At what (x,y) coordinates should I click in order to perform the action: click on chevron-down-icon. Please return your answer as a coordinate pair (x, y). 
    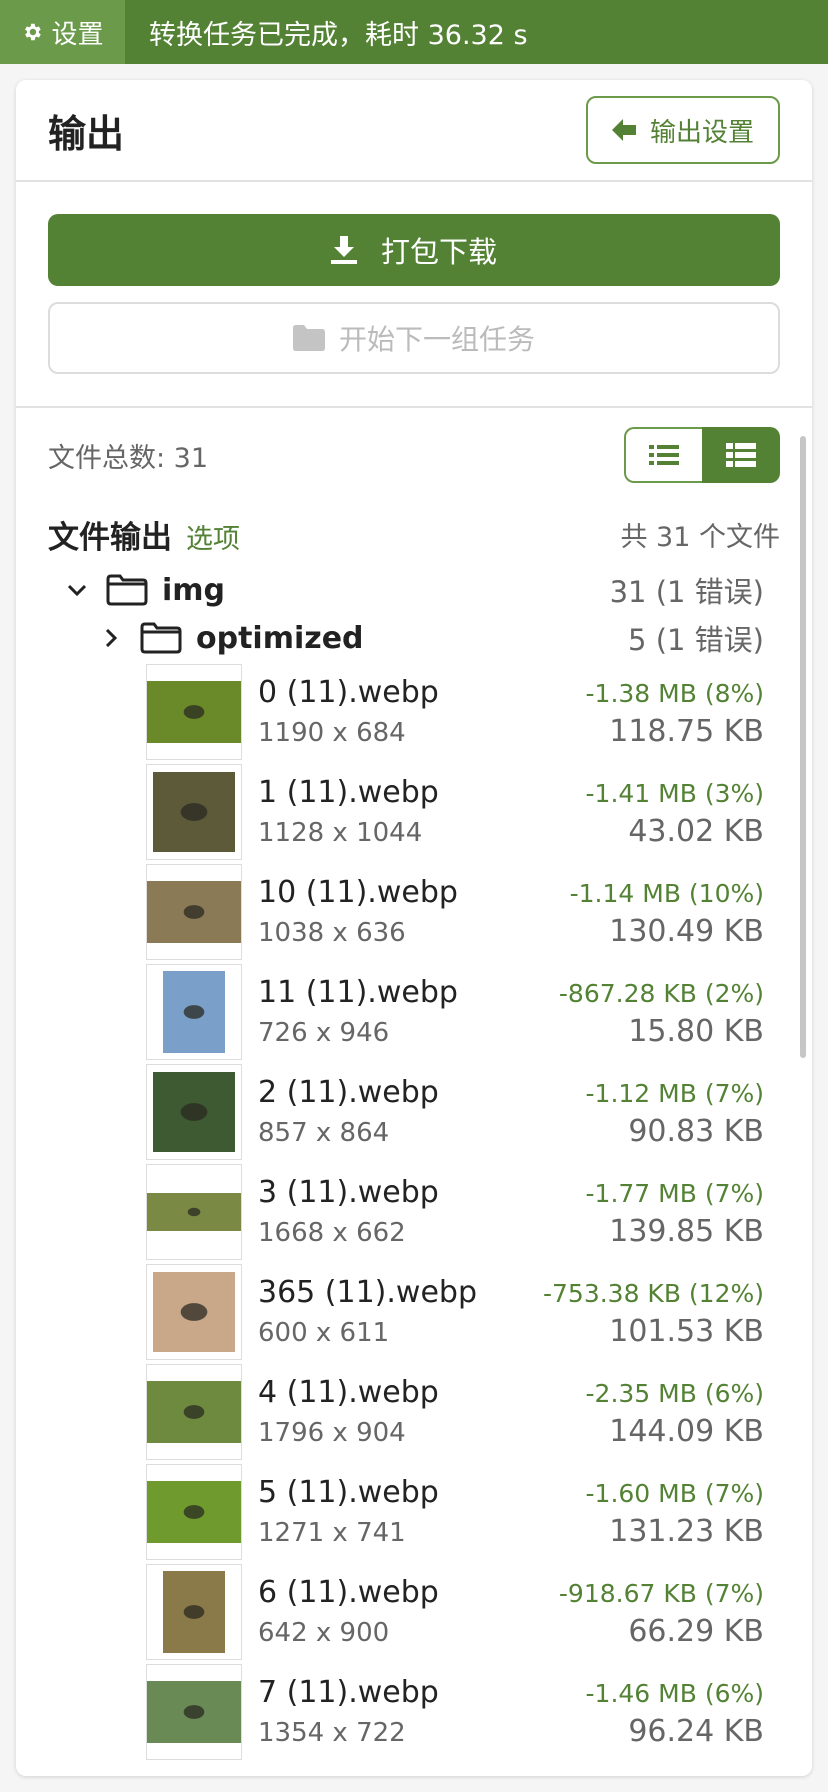
    Looking at the image, I should click on (77, 590).